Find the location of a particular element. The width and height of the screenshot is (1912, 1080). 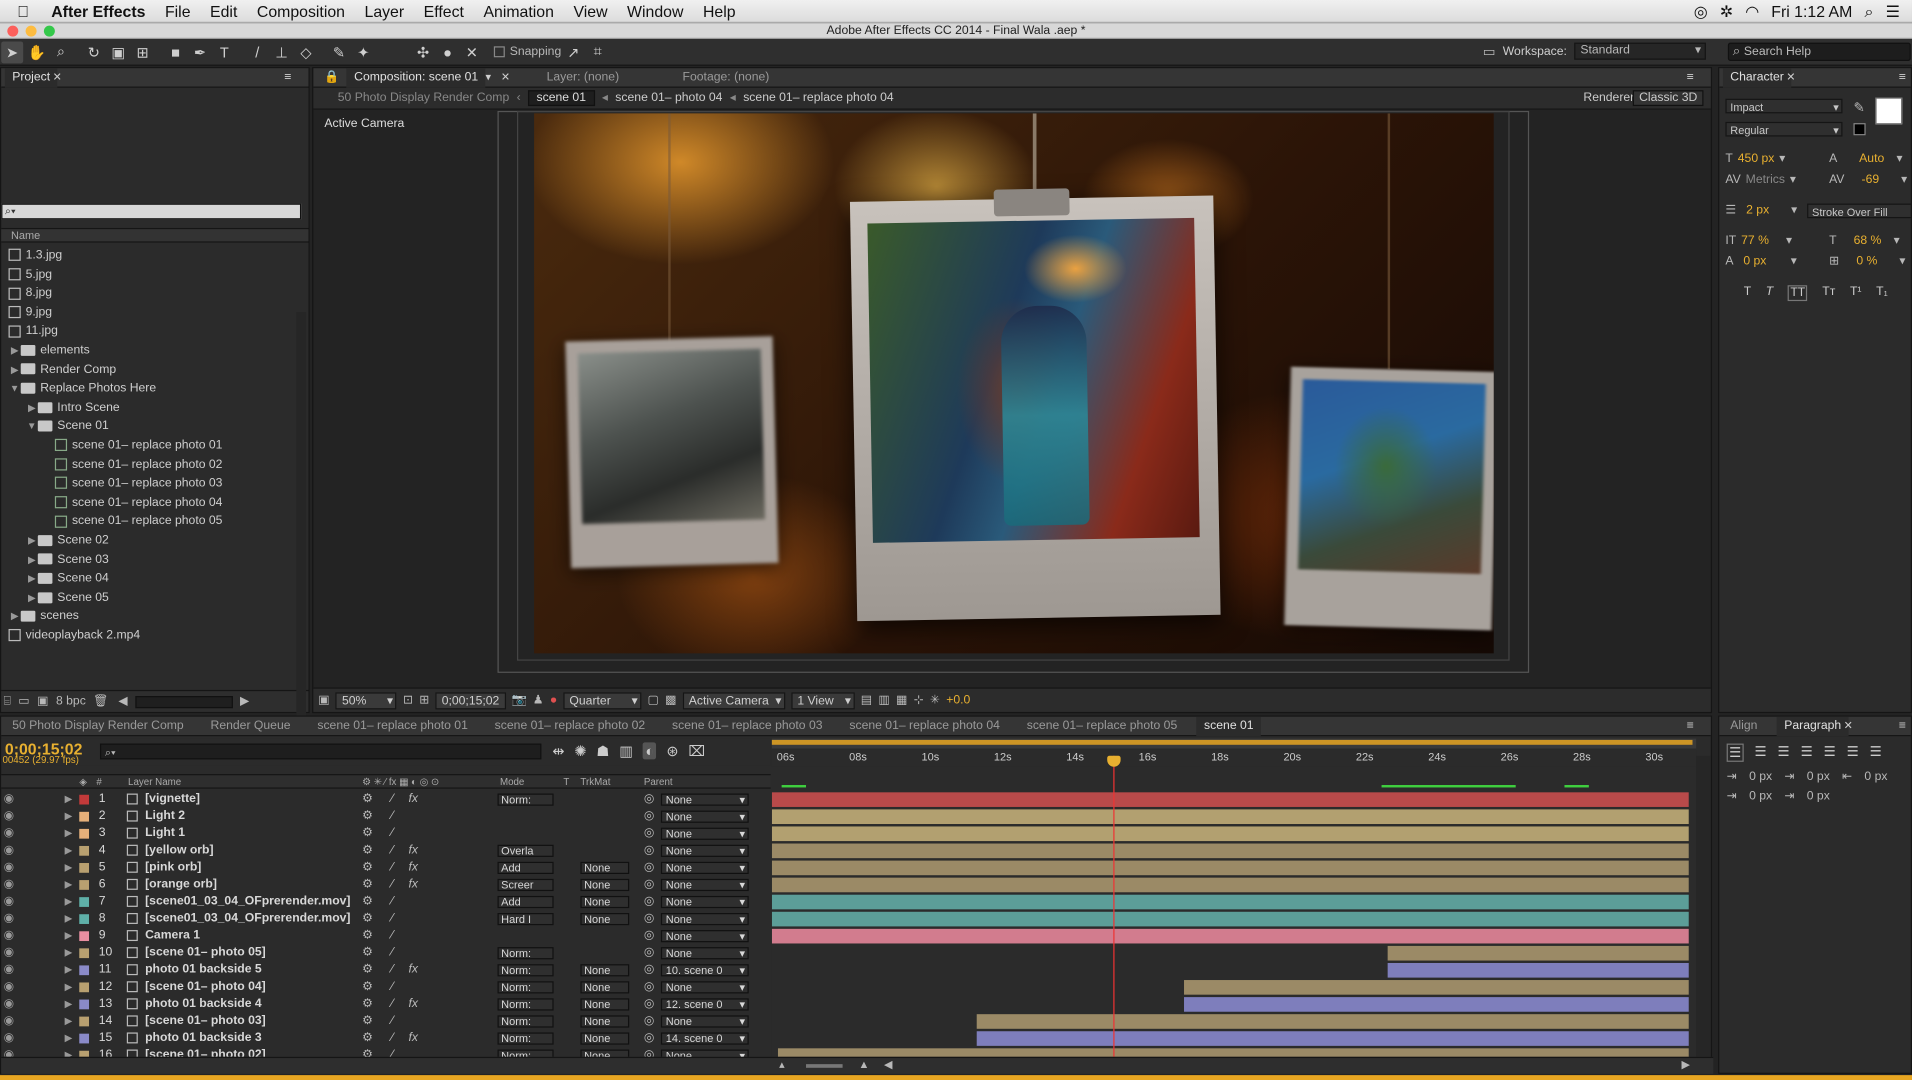

renderer-button: Classic 3D is located at coordinates (1668, 98).